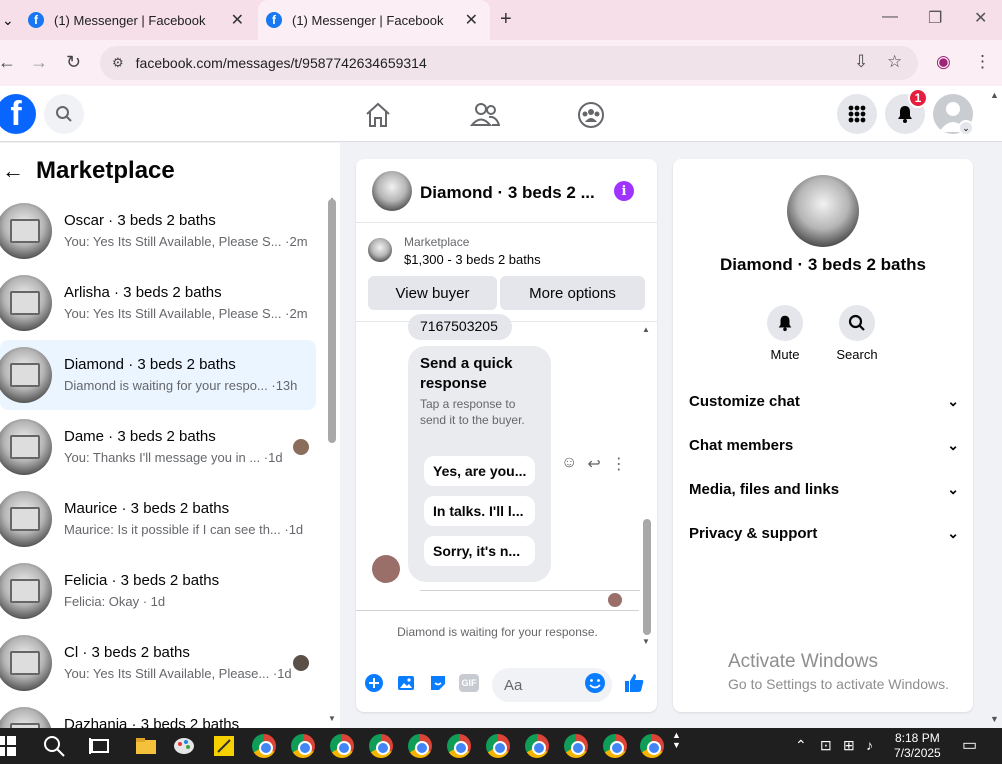 This screenshot has height=764, width=1002. What do you see at coordinates (506, 19) in the screenshot?
I see `new-tab-icon: +` at bounding box center [506, 19].